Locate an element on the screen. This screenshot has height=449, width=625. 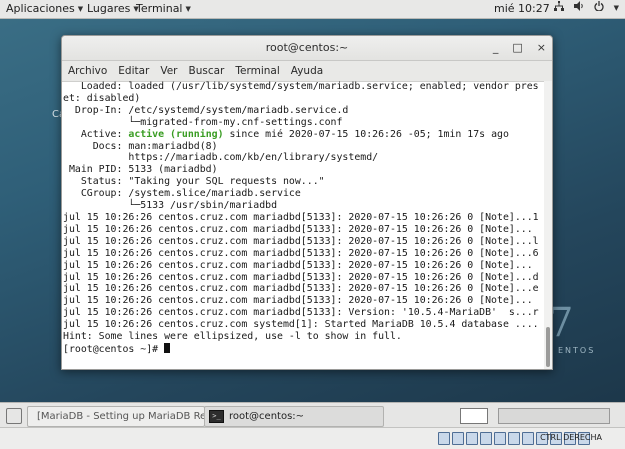
menu-archivo: Archivo is located at coordinates (87, 71).